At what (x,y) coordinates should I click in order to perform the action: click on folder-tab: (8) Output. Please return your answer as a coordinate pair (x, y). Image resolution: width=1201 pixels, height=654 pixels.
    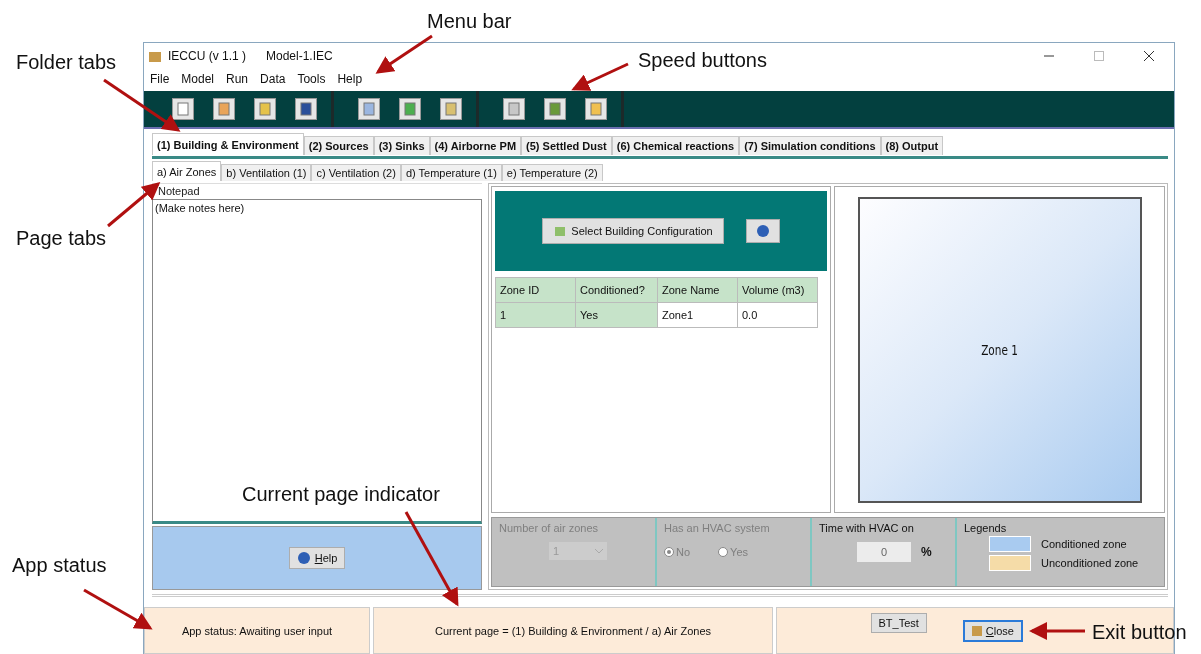
    Looking at the image, I should click on (912, 145).